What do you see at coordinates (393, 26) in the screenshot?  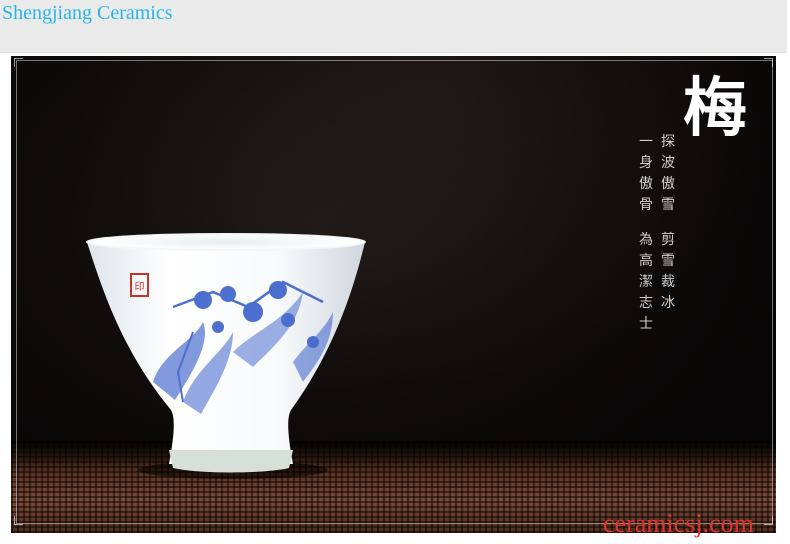 I see `site-header: Shengjiang Ceramics` at bounding box center [393, 26].